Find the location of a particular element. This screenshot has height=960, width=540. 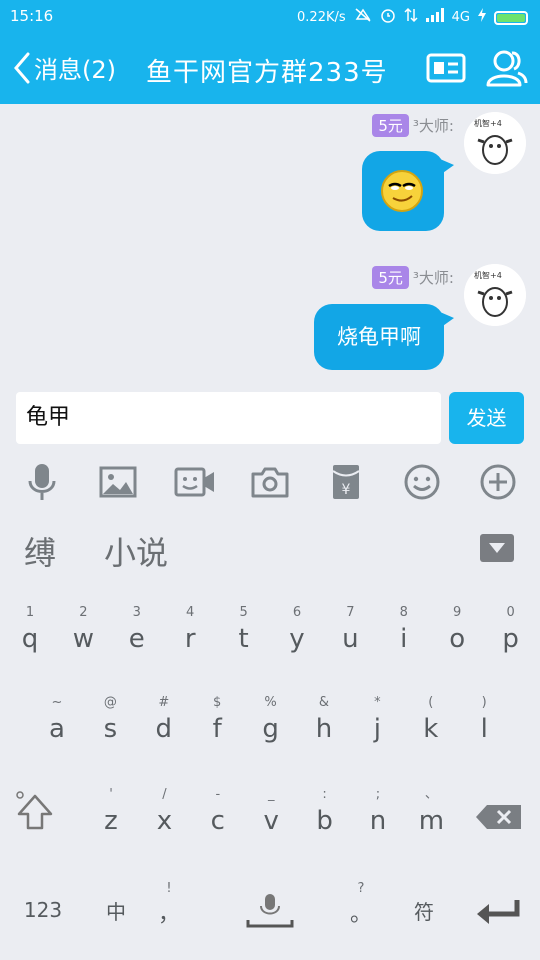

key-n: ; n is located at coordinates (378, 812).